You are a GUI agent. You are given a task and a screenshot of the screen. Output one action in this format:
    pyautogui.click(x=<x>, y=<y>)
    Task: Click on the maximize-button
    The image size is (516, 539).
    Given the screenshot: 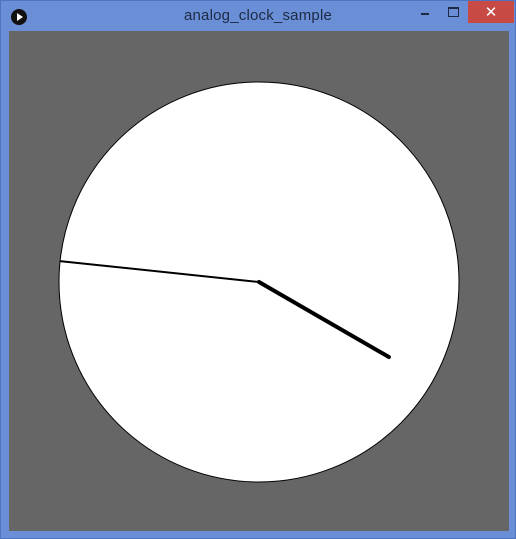 What is the action you would take?
    pyautogui.click(x=453, y=12)
    